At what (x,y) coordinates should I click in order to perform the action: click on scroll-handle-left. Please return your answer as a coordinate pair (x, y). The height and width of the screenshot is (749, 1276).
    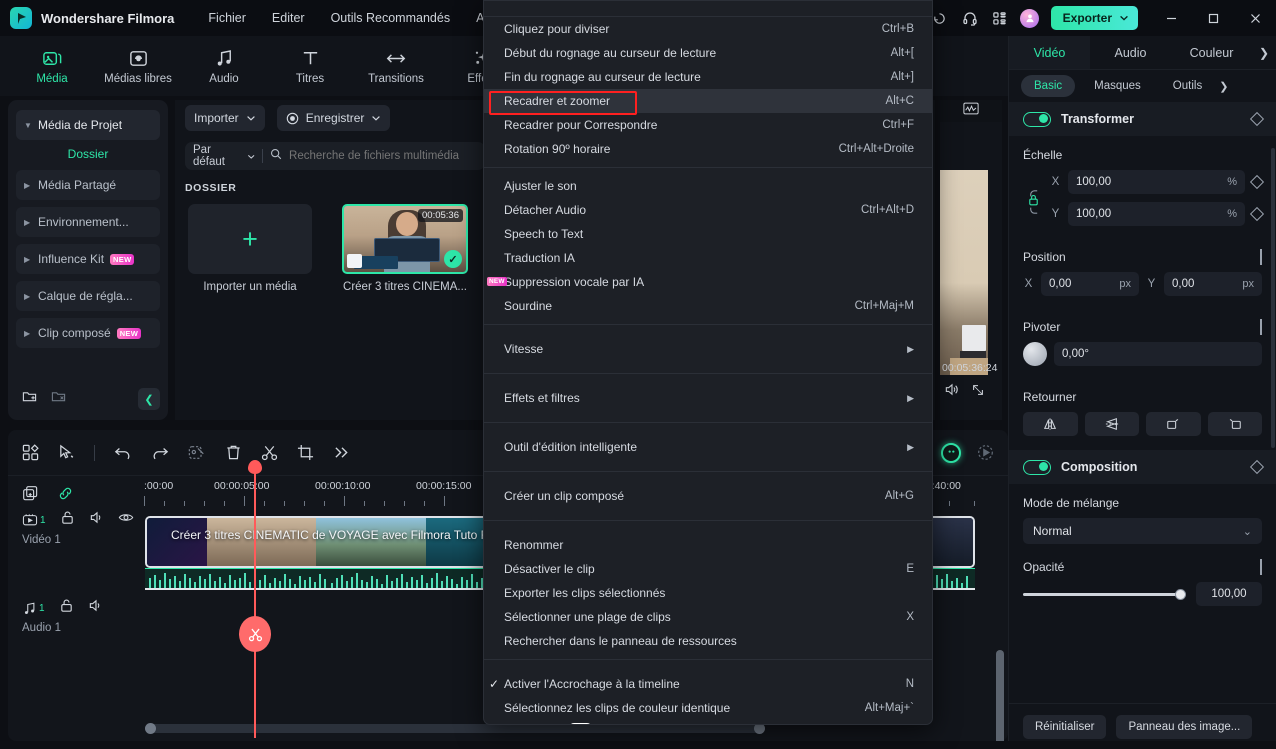
    Looking at the image, I should click on (150, 728).